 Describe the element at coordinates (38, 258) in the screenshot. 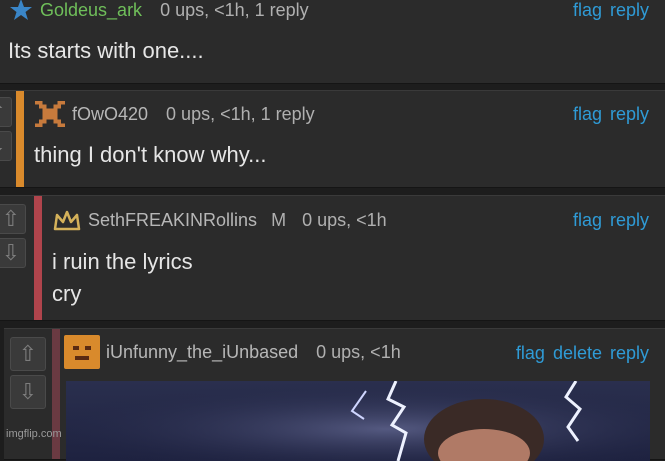

I see `comment-3-thread-bar` at that location.